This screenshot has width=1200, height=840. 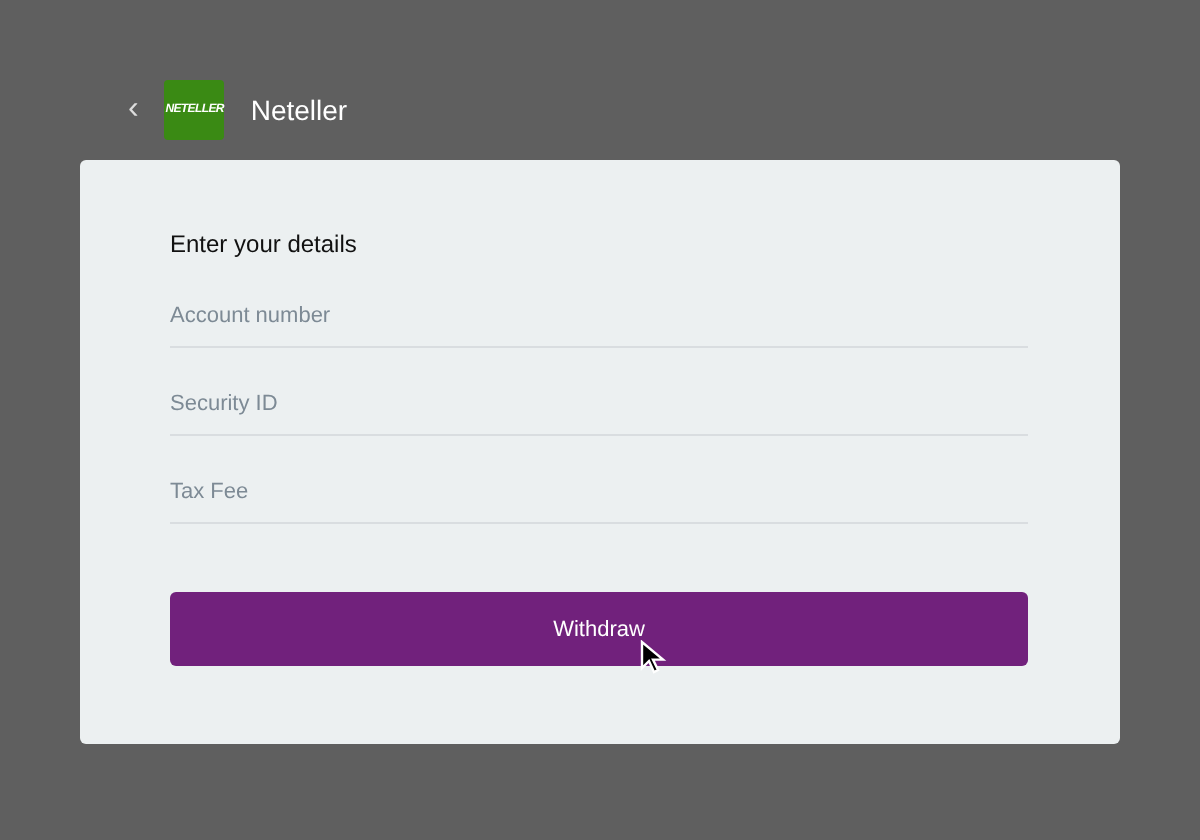 I want to click on back-button: ‹, so click(x=133, y=110).